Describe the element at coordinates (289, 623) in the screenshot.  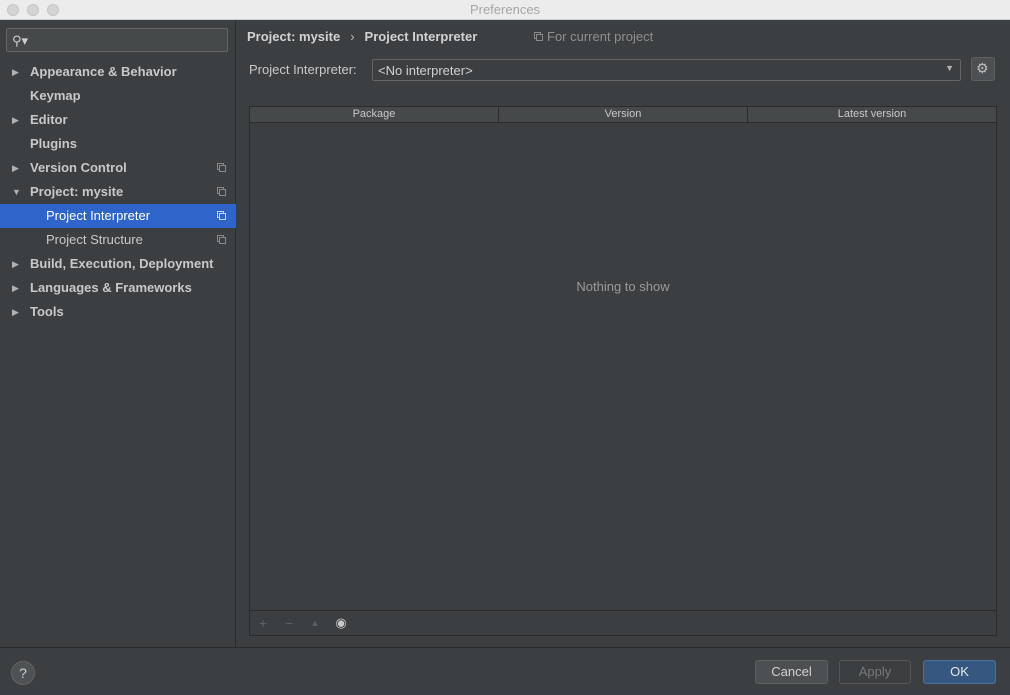
I see `remove-package-icon: −` at that location.